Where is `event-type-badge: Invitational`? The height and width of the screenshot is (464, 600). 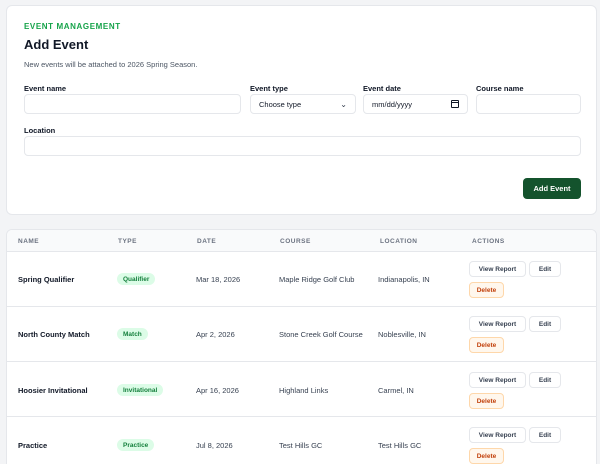
event-type-badge: Invitational is located at coordinates (140, 390).